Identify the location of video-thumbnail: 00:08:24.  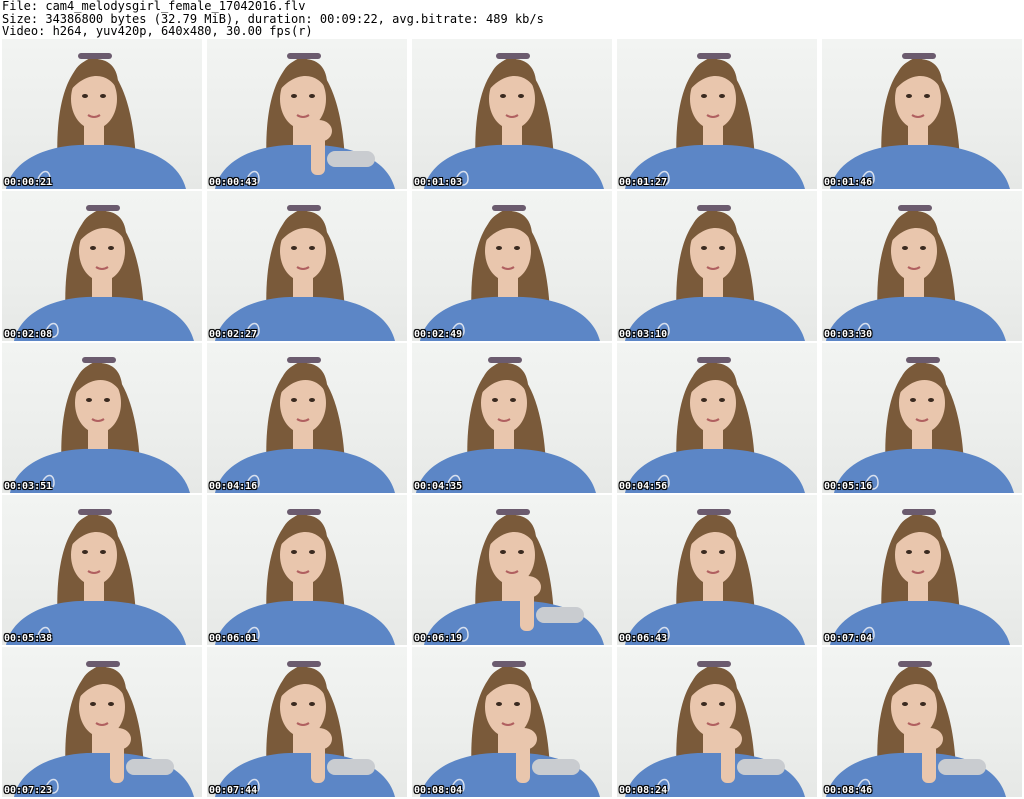
(717, 722).